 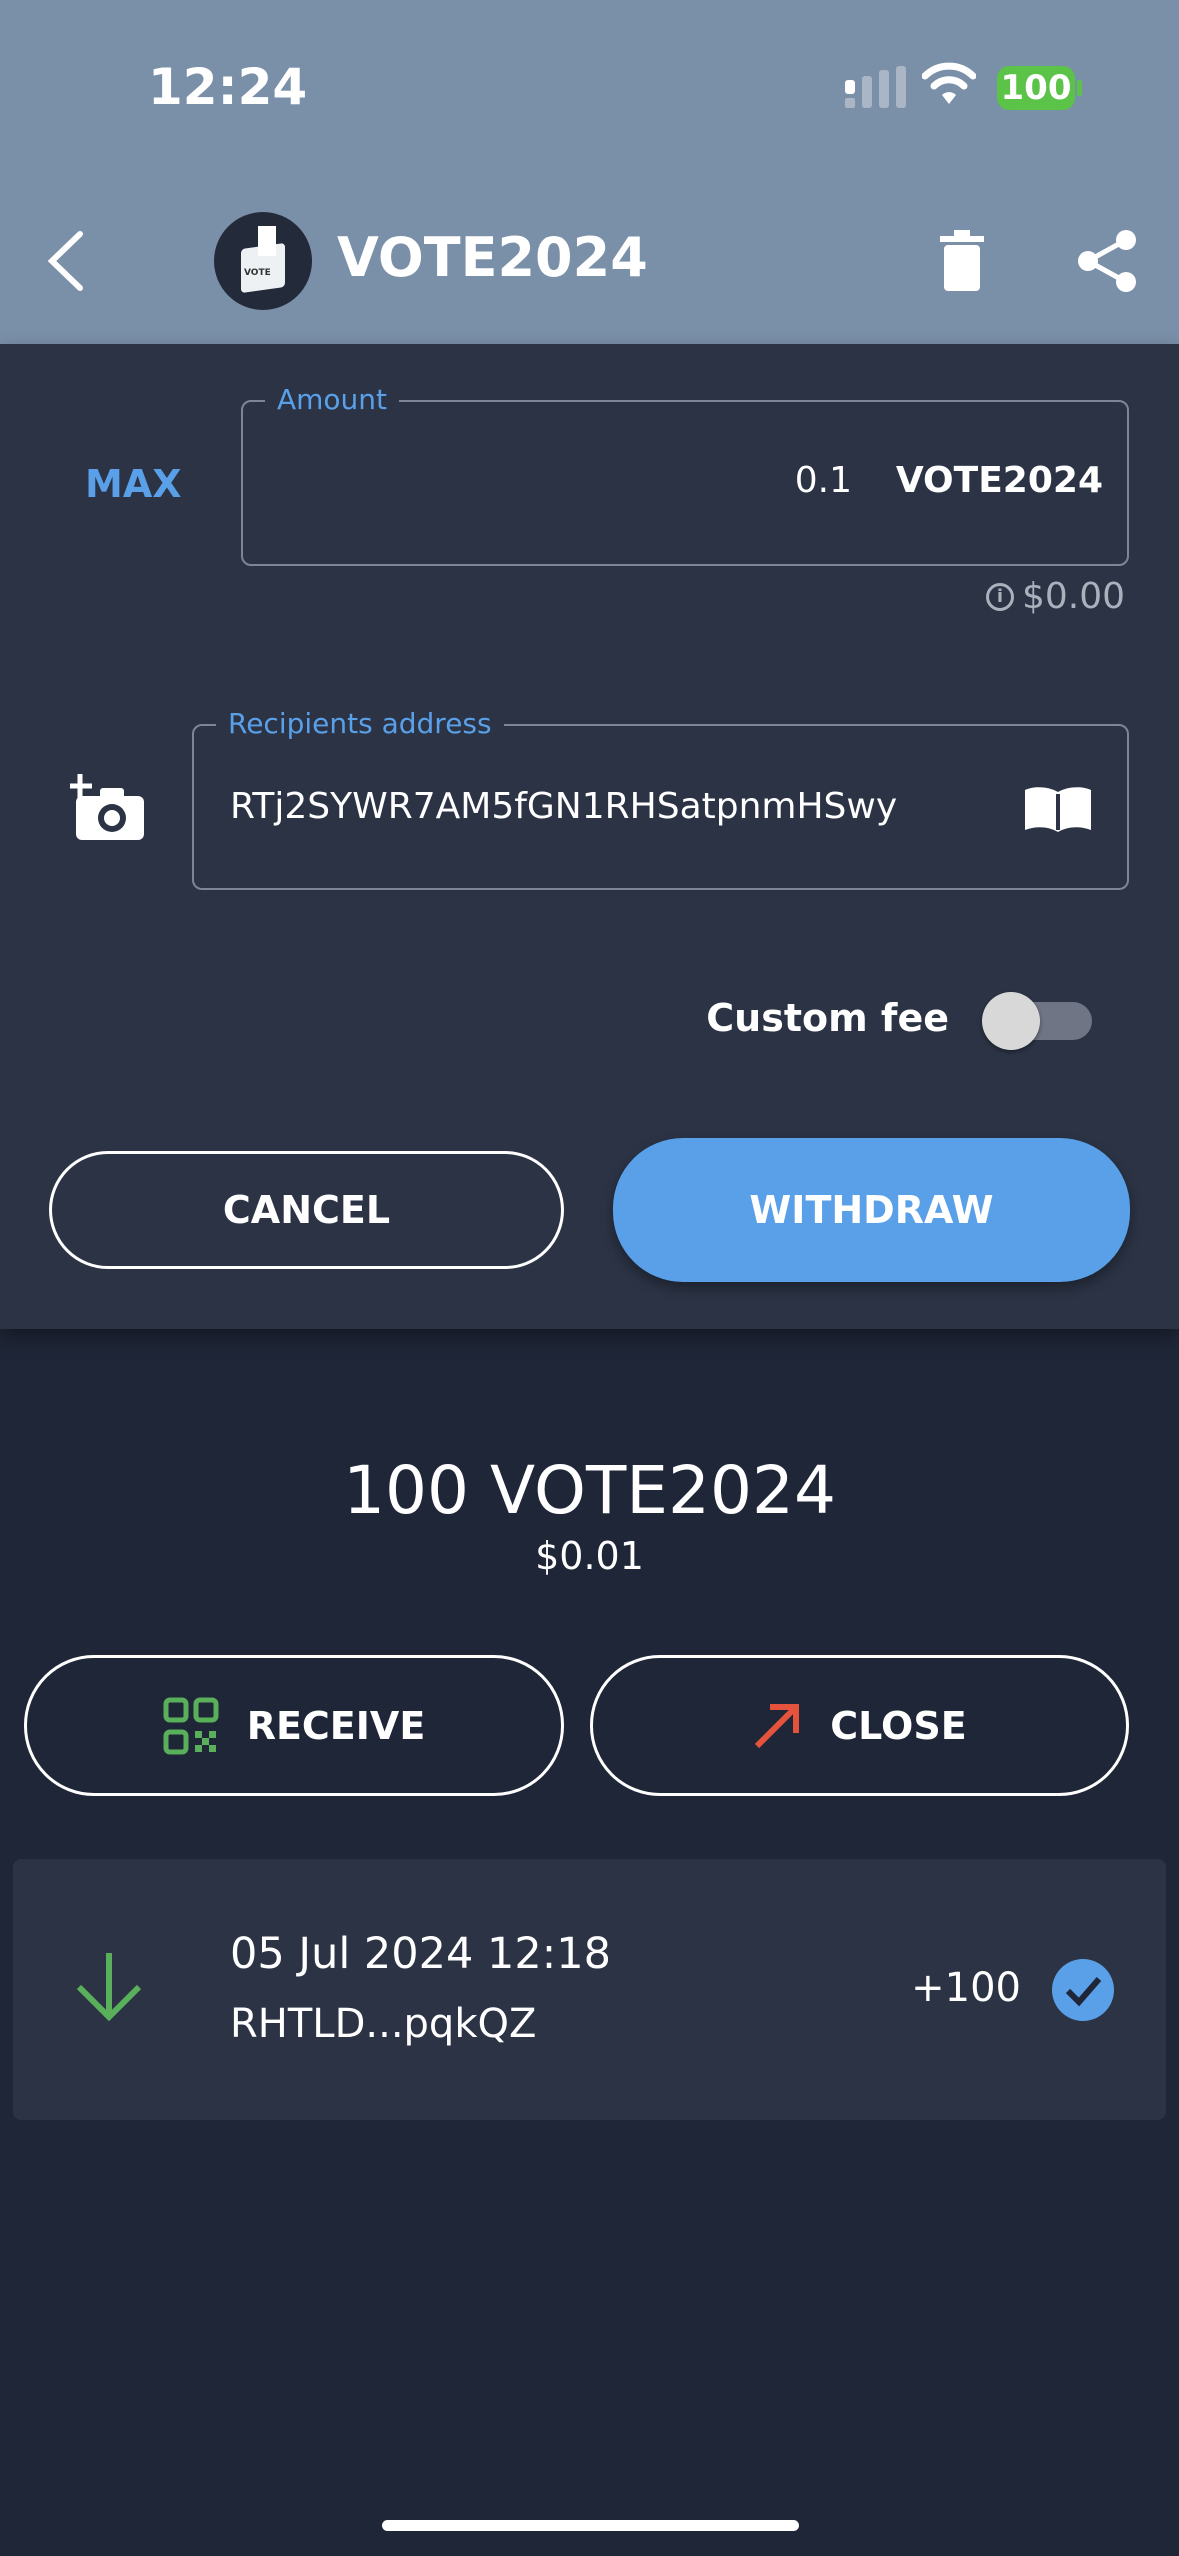 What do you see at coordinates (999, 480) in the screenshot?
I see `amount-unit: VOTE2024` at bounding box center [999, 480].